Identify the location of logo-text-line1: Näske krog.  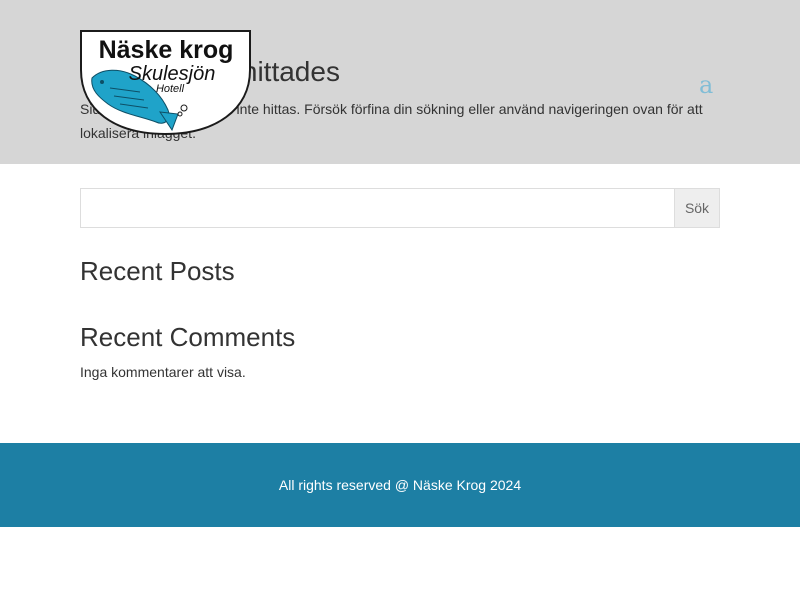
(166, 50).